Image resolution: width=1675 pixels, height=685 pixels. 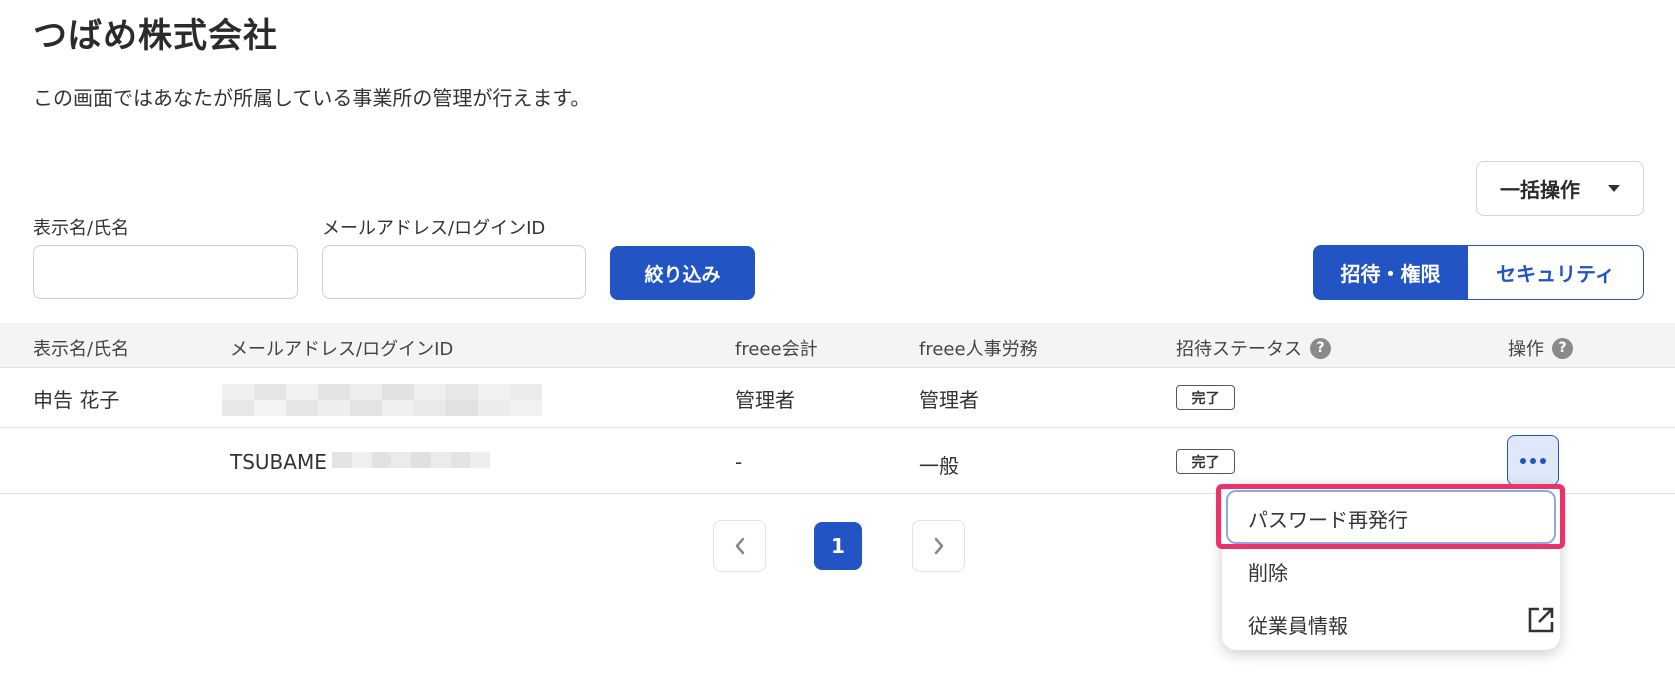 I want to click on row-actions-button, so click(x=1533, y=460).